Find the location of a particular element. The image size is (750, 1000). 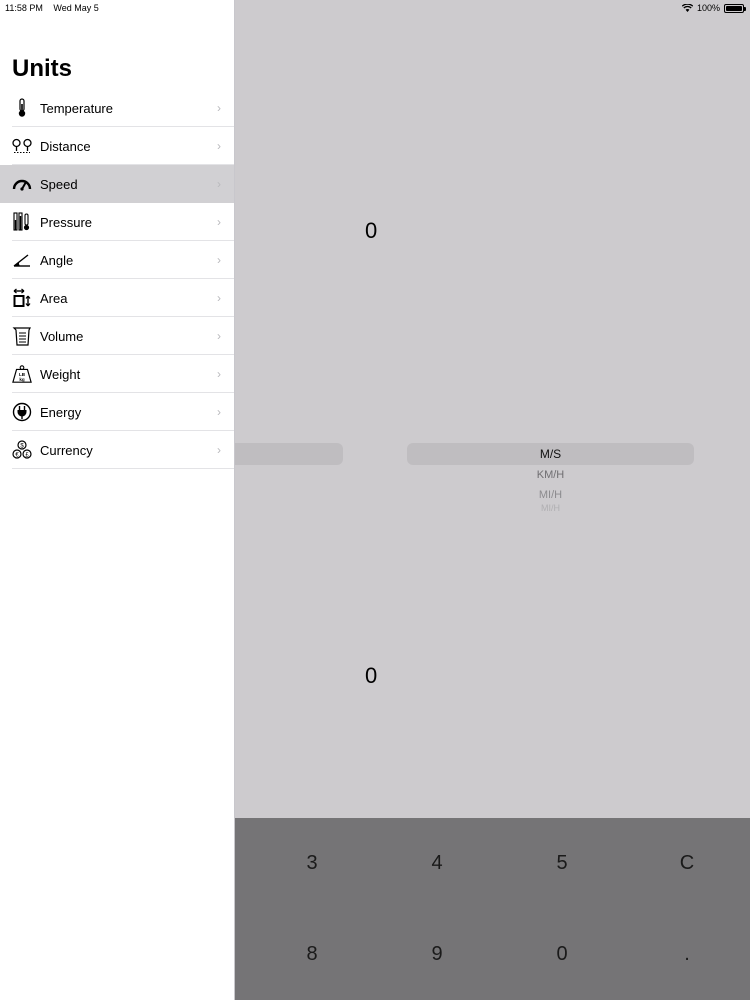

sidebar-item-temperature: Temperature › is located at coordinates (117, 108).